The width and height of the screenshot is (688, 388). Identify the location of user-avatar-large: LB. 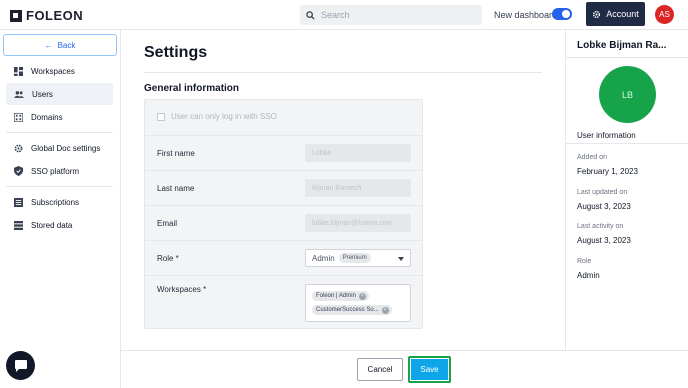
(627, 94).